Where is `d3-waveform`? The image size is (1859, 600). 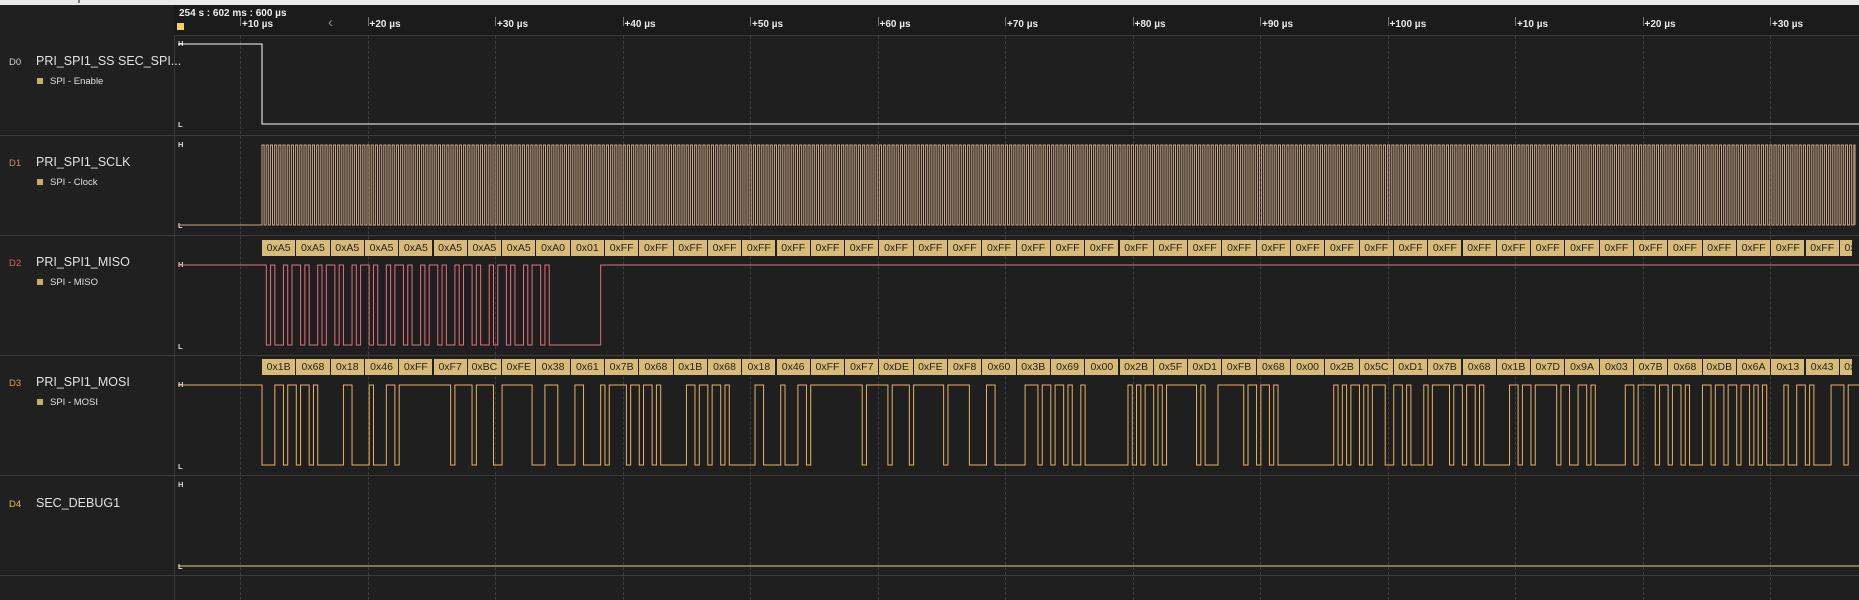
d3-waveform is located at coordinates (1018, 425).